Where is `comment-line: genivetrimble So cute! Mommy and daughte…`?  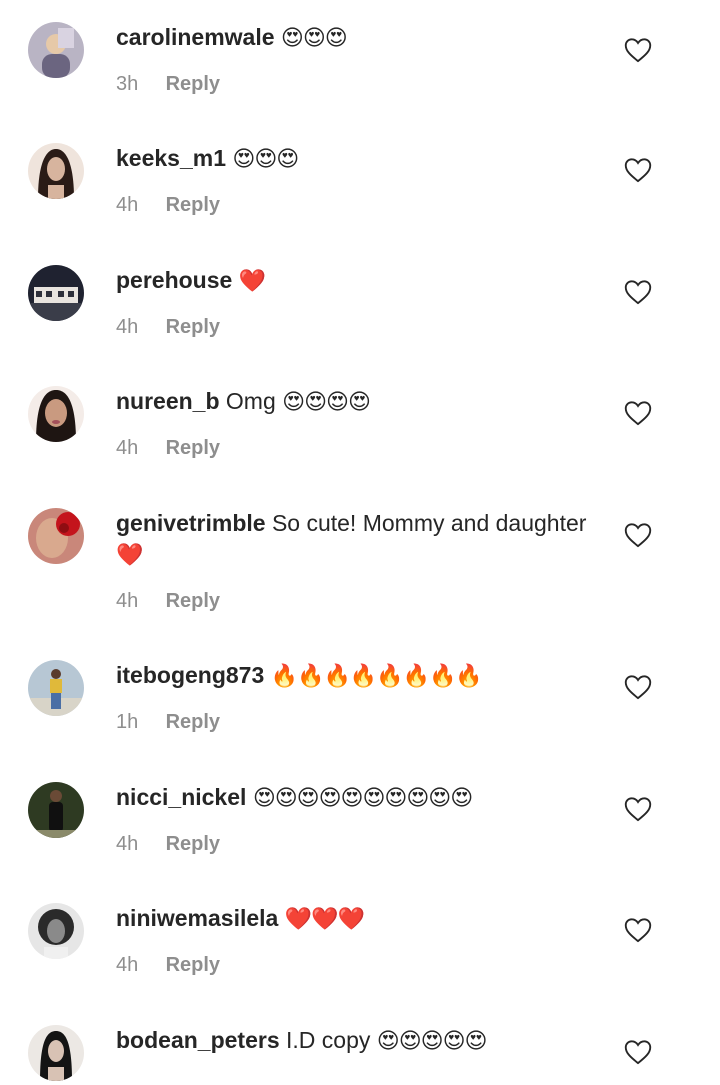 comment-line: genivetrimble So cute! Mommy and daughte… is located at coordinates (361, 539).